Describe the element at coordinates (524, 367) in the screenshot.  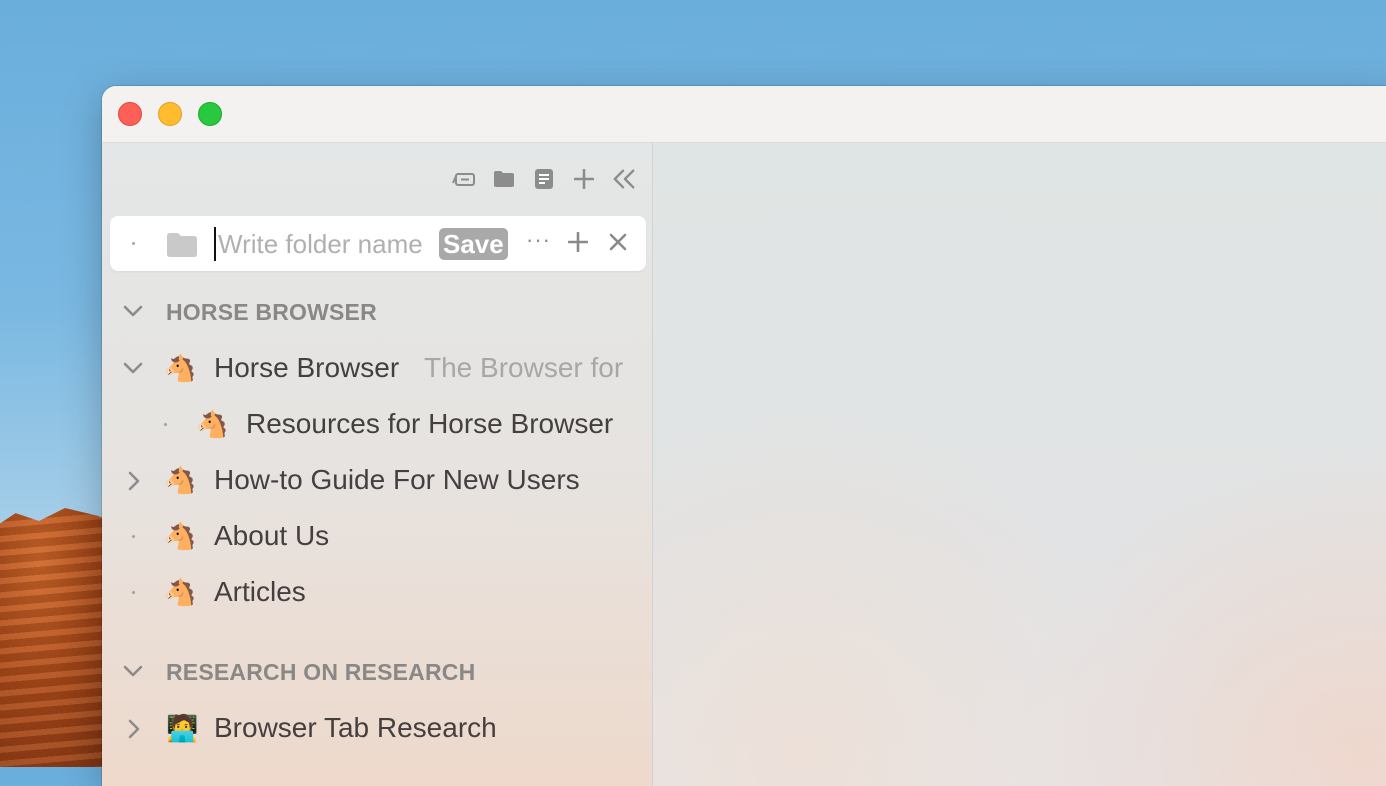
I see `item-subtitle: The Browser for` at that location.